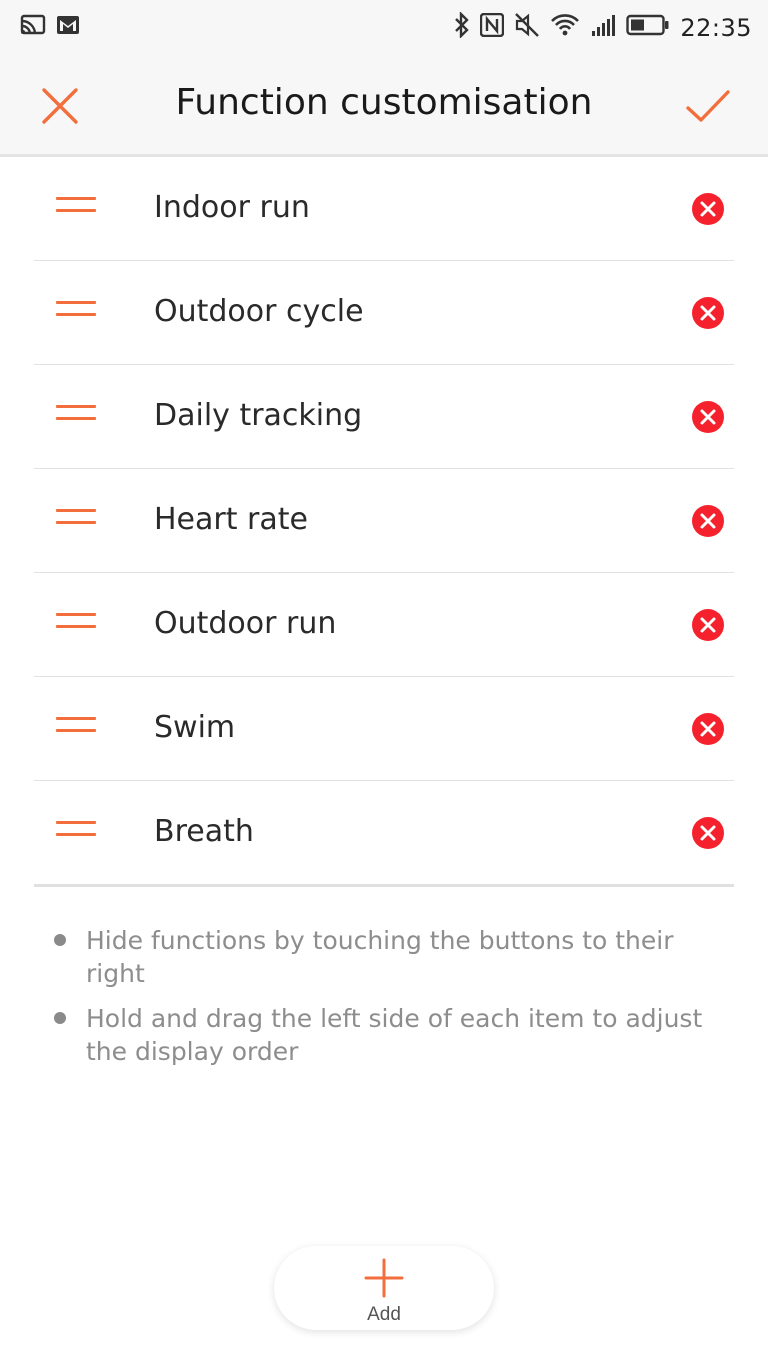  I want to click on nfc-icon, so click(492, 27).